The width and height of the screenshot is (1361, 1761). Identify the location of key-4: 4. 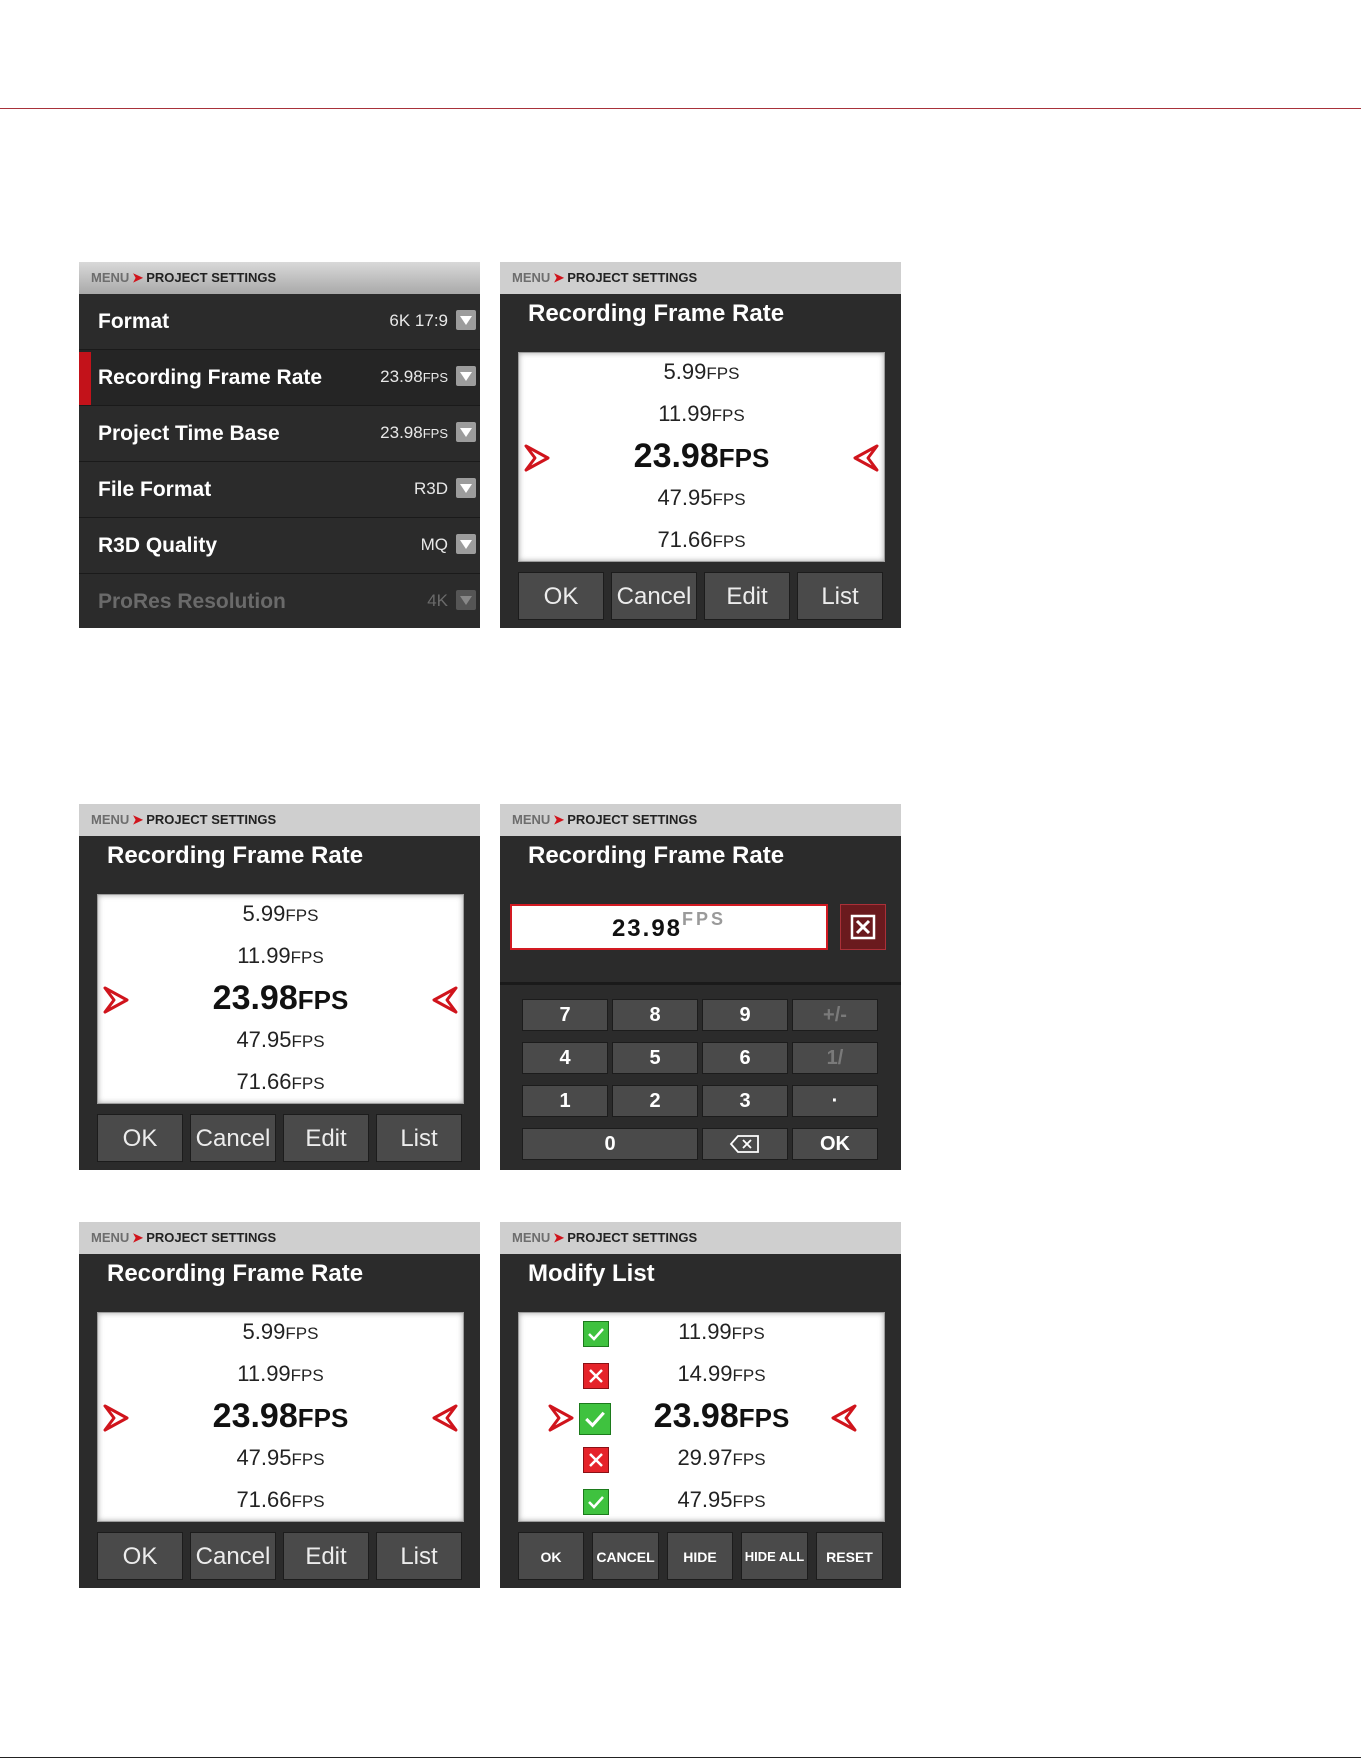
(565, 1058).